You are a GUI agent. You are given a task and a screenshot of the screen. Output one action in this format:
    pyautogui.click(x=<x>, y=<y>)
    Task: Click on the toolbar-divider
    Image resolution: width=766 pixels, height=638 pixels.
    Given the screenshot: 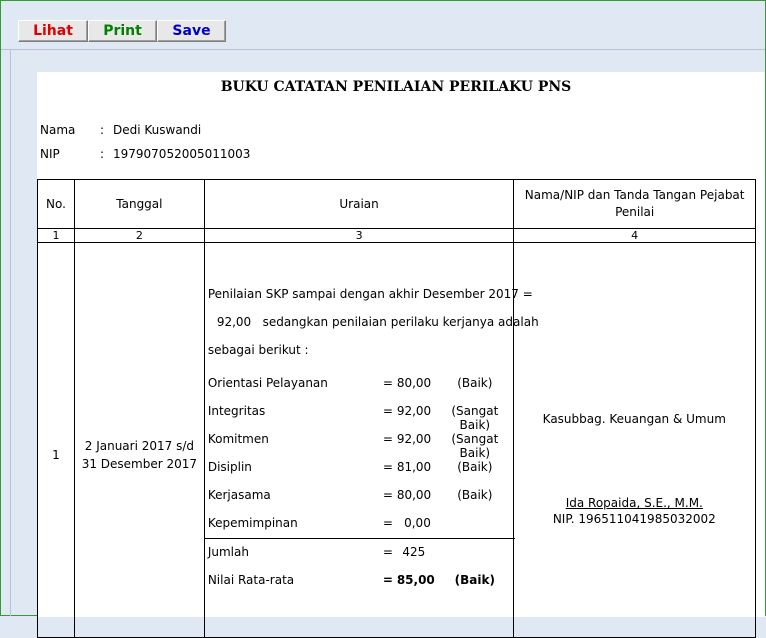 What is the action you would take?
    pyautogui.click(x=383, y=49)
    